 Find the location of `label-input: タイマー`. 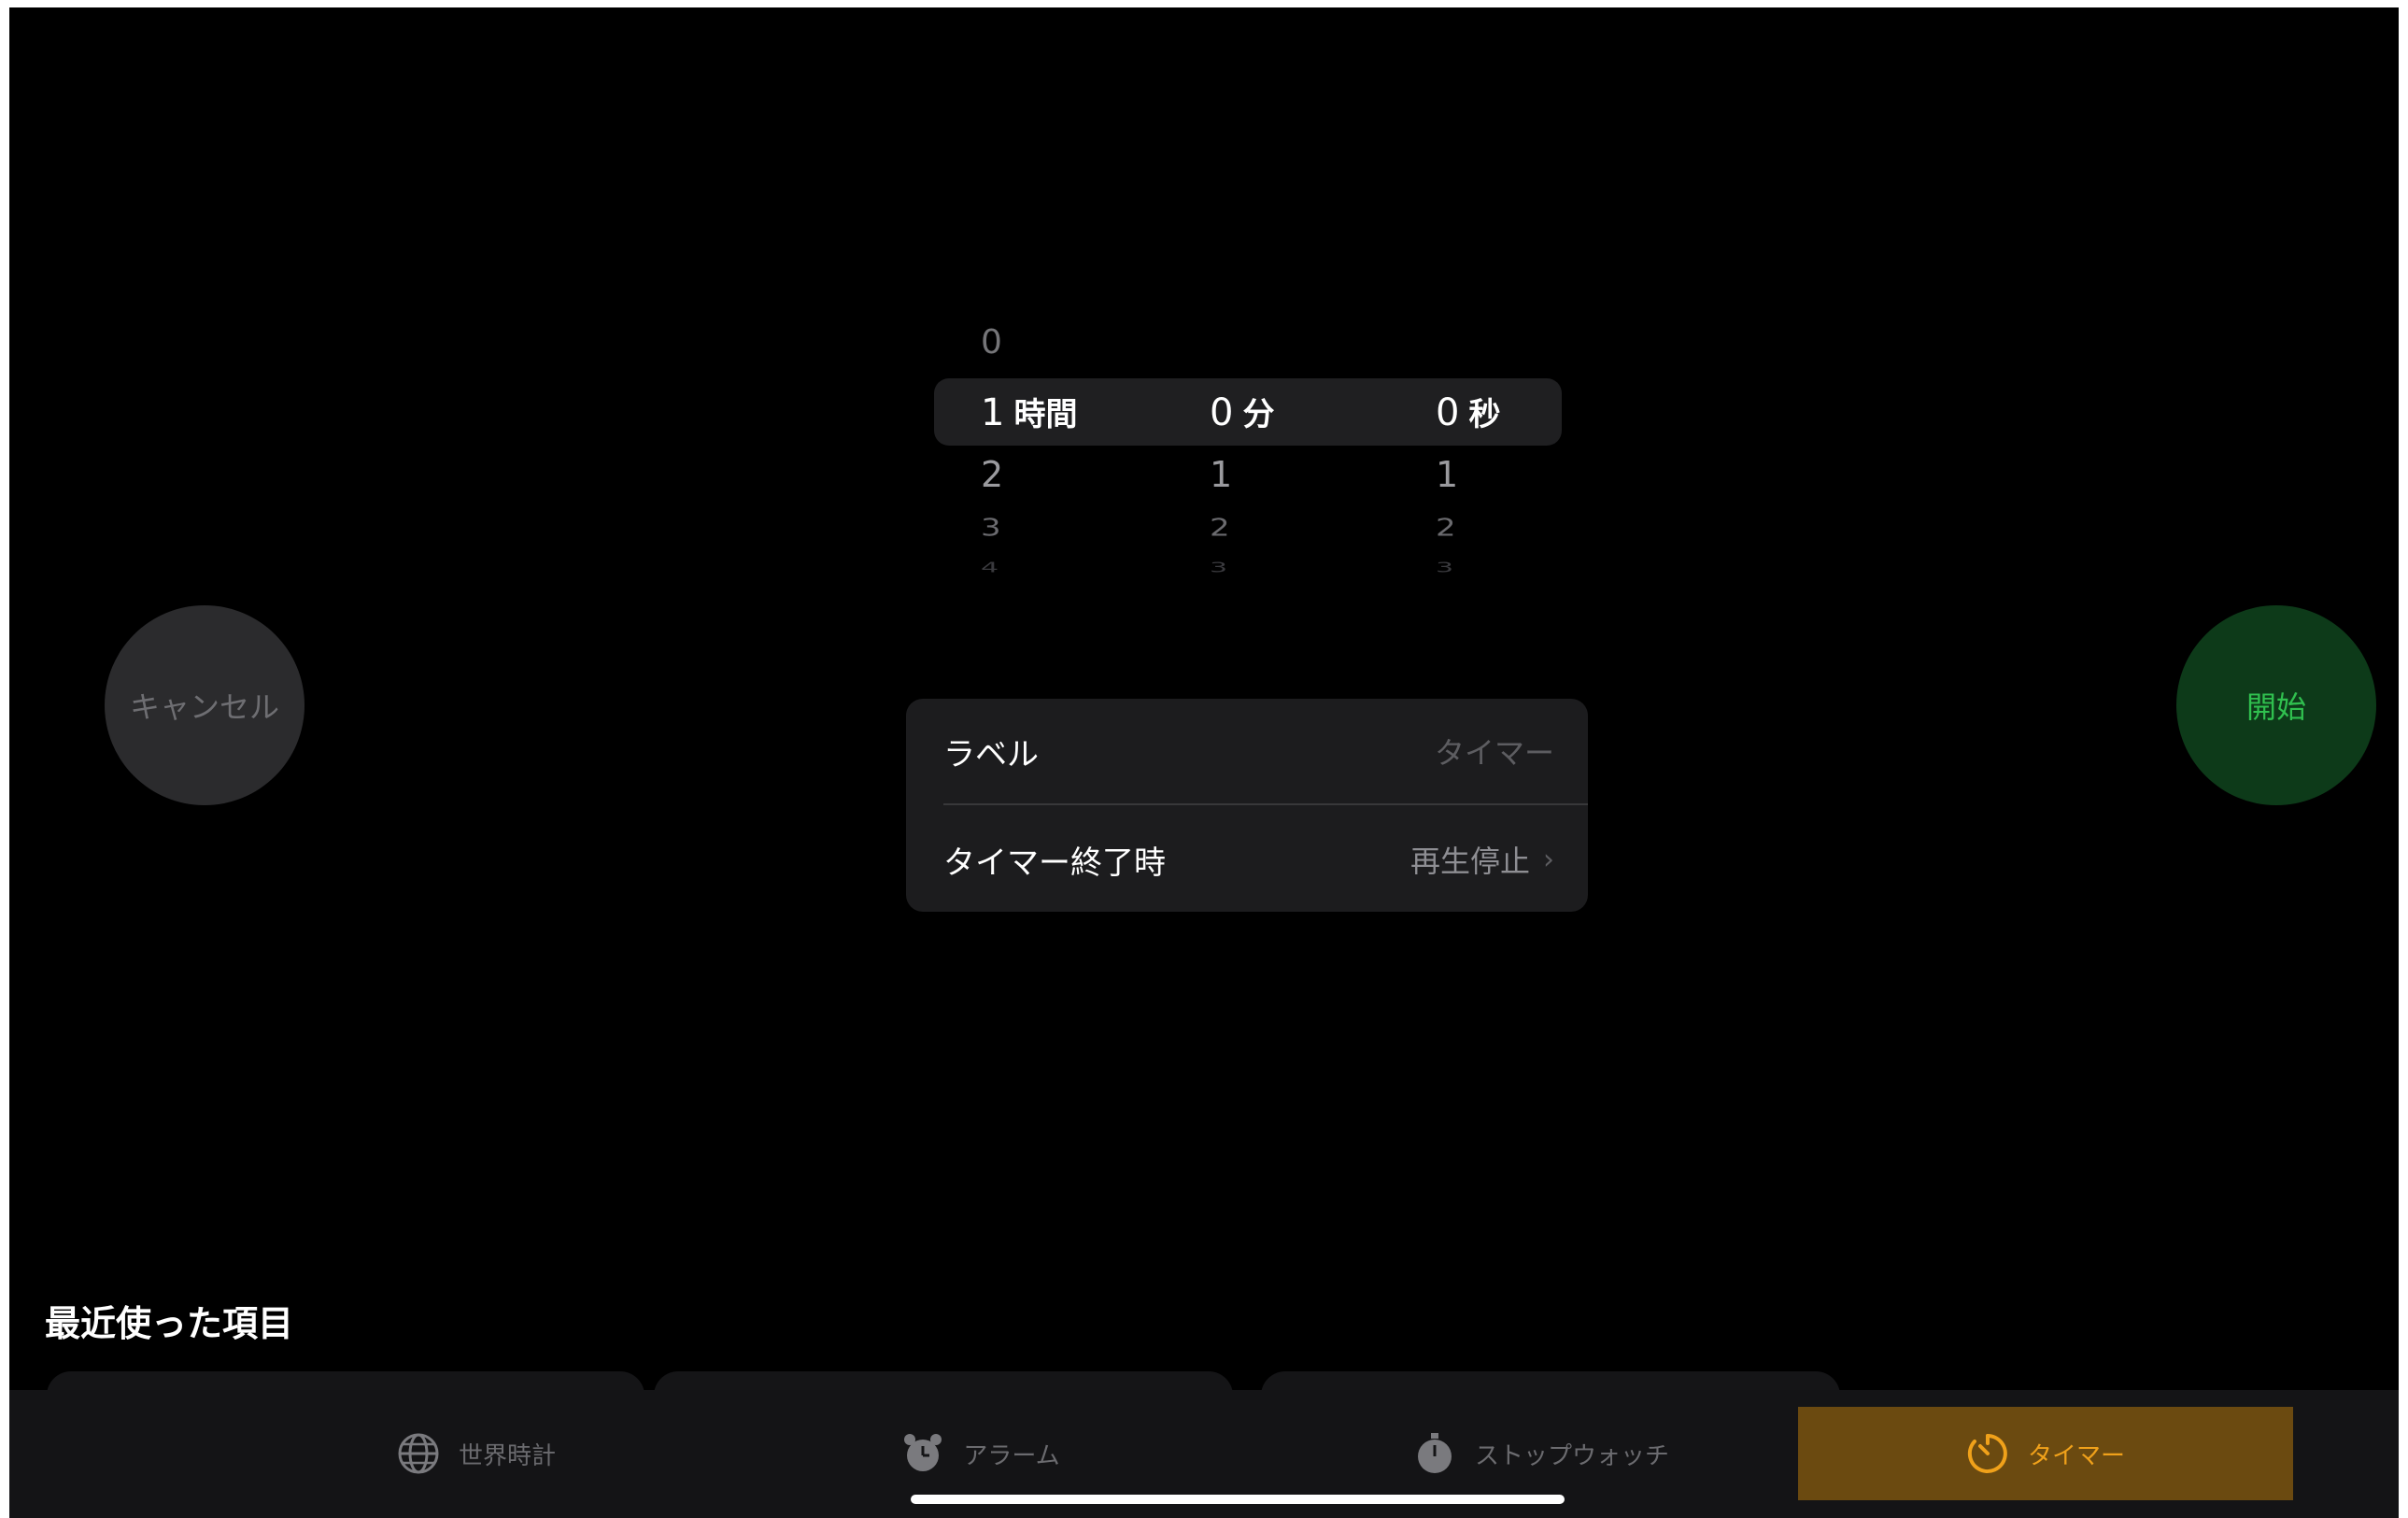

label-input: タイマー is located at coordinates (1494, 751).